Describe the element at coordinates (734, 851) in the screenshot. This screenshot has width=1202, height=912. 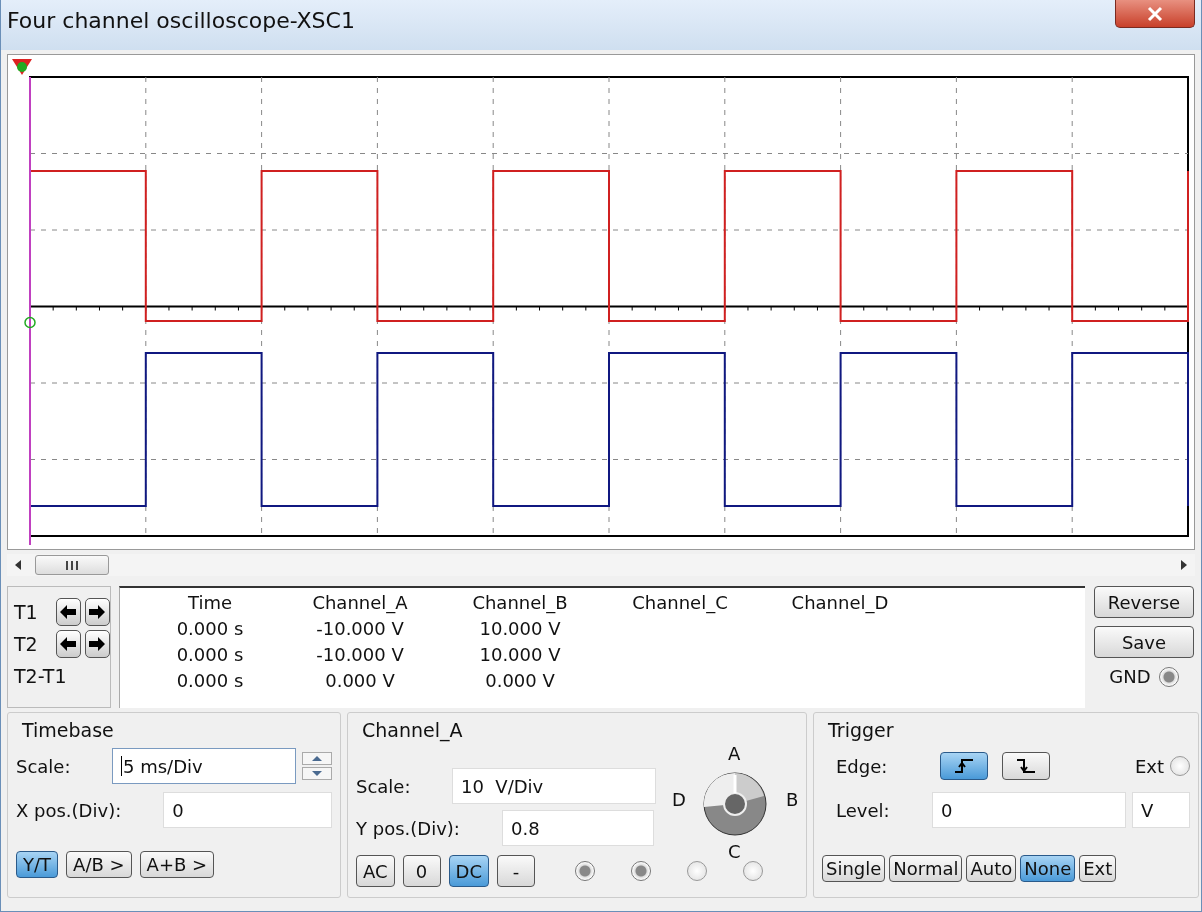
I see `knob-label: C` at that location.